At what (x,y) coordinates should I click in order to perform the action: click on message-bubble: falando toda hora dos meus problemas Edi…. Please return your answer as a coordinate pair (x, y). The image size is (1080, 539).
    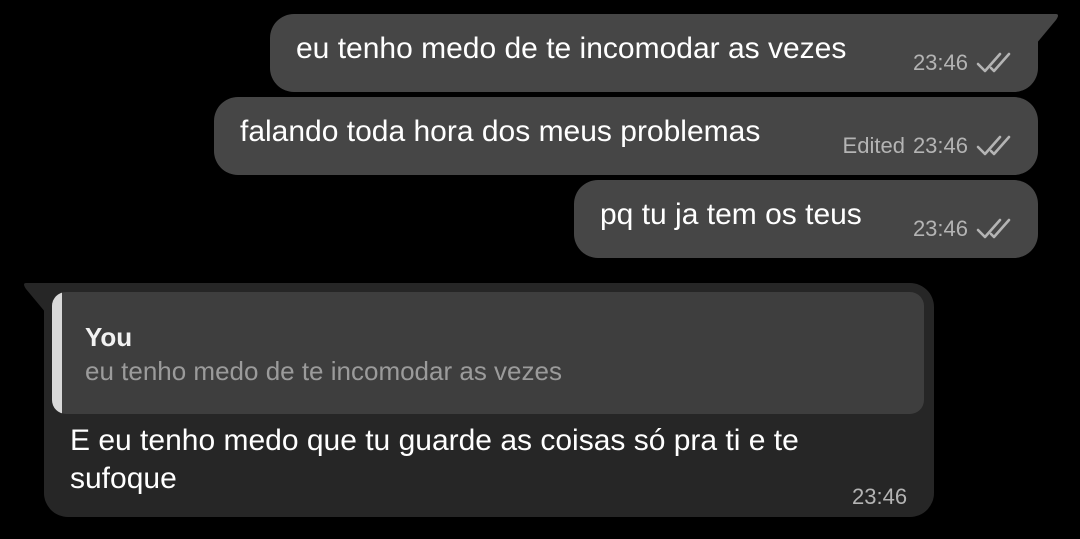
    Looking at the image, I should click on (626, 136).